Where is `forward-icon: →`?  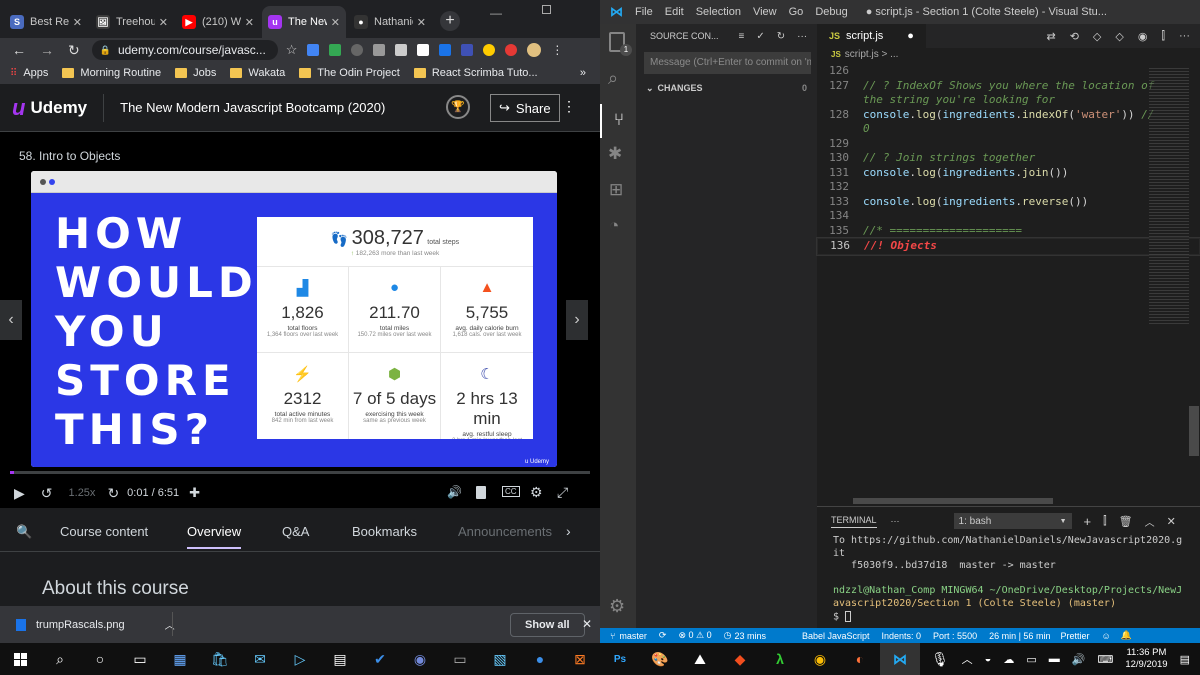
forward-icon: → is located at coordinates (47, 50).